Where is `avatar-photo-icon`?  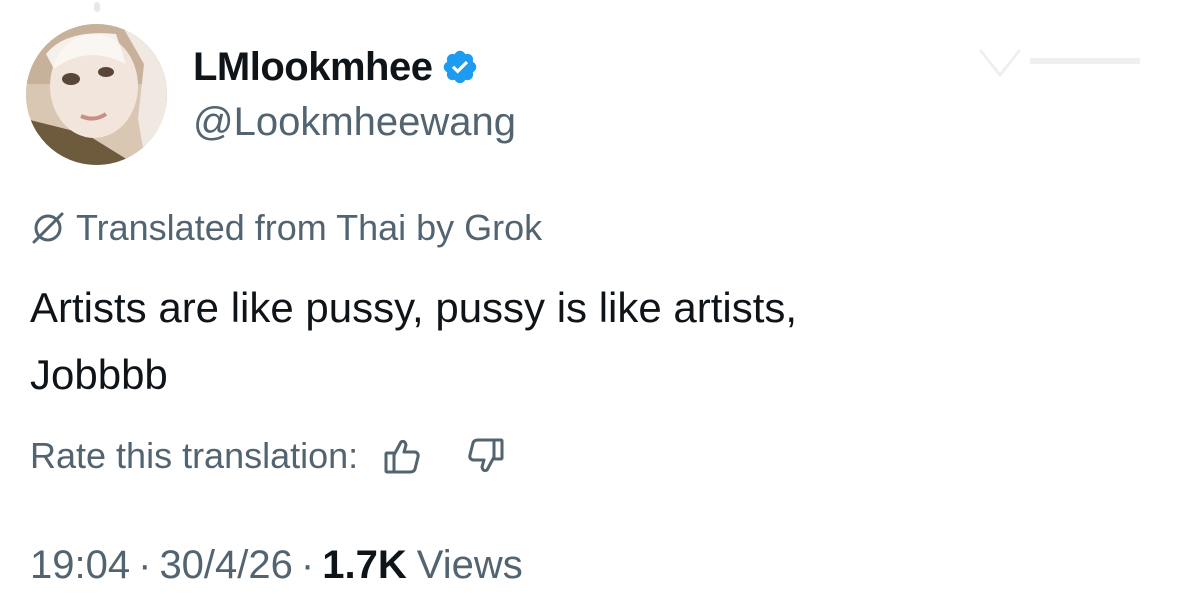 avatar-photo-icon is located at coordinates (96, 94).